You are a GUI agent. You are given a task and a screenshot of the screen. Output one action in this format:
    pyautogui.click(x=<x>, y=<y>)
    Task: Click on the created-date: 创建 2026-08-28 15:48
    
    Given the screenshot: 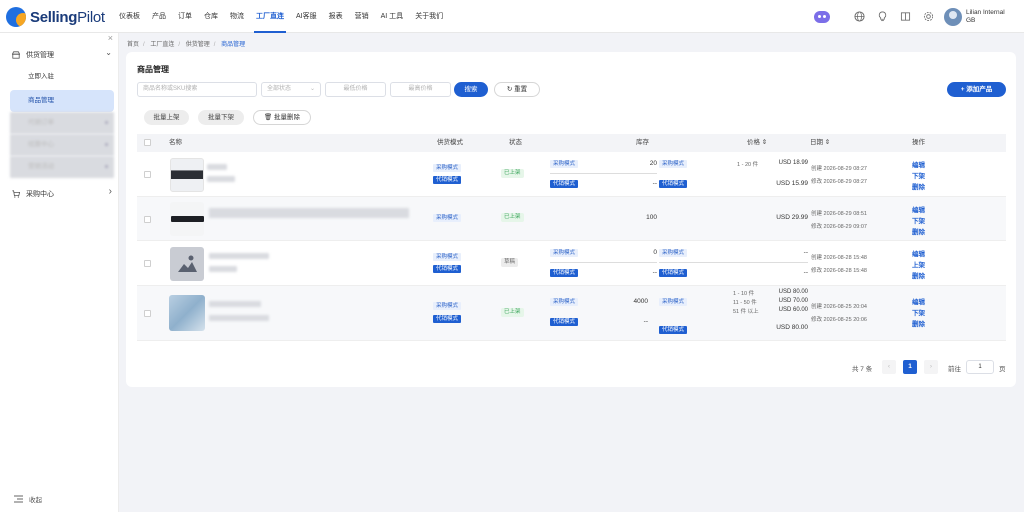 What is the action you would take?
    pyautogui.click(x=839, y=258)
    